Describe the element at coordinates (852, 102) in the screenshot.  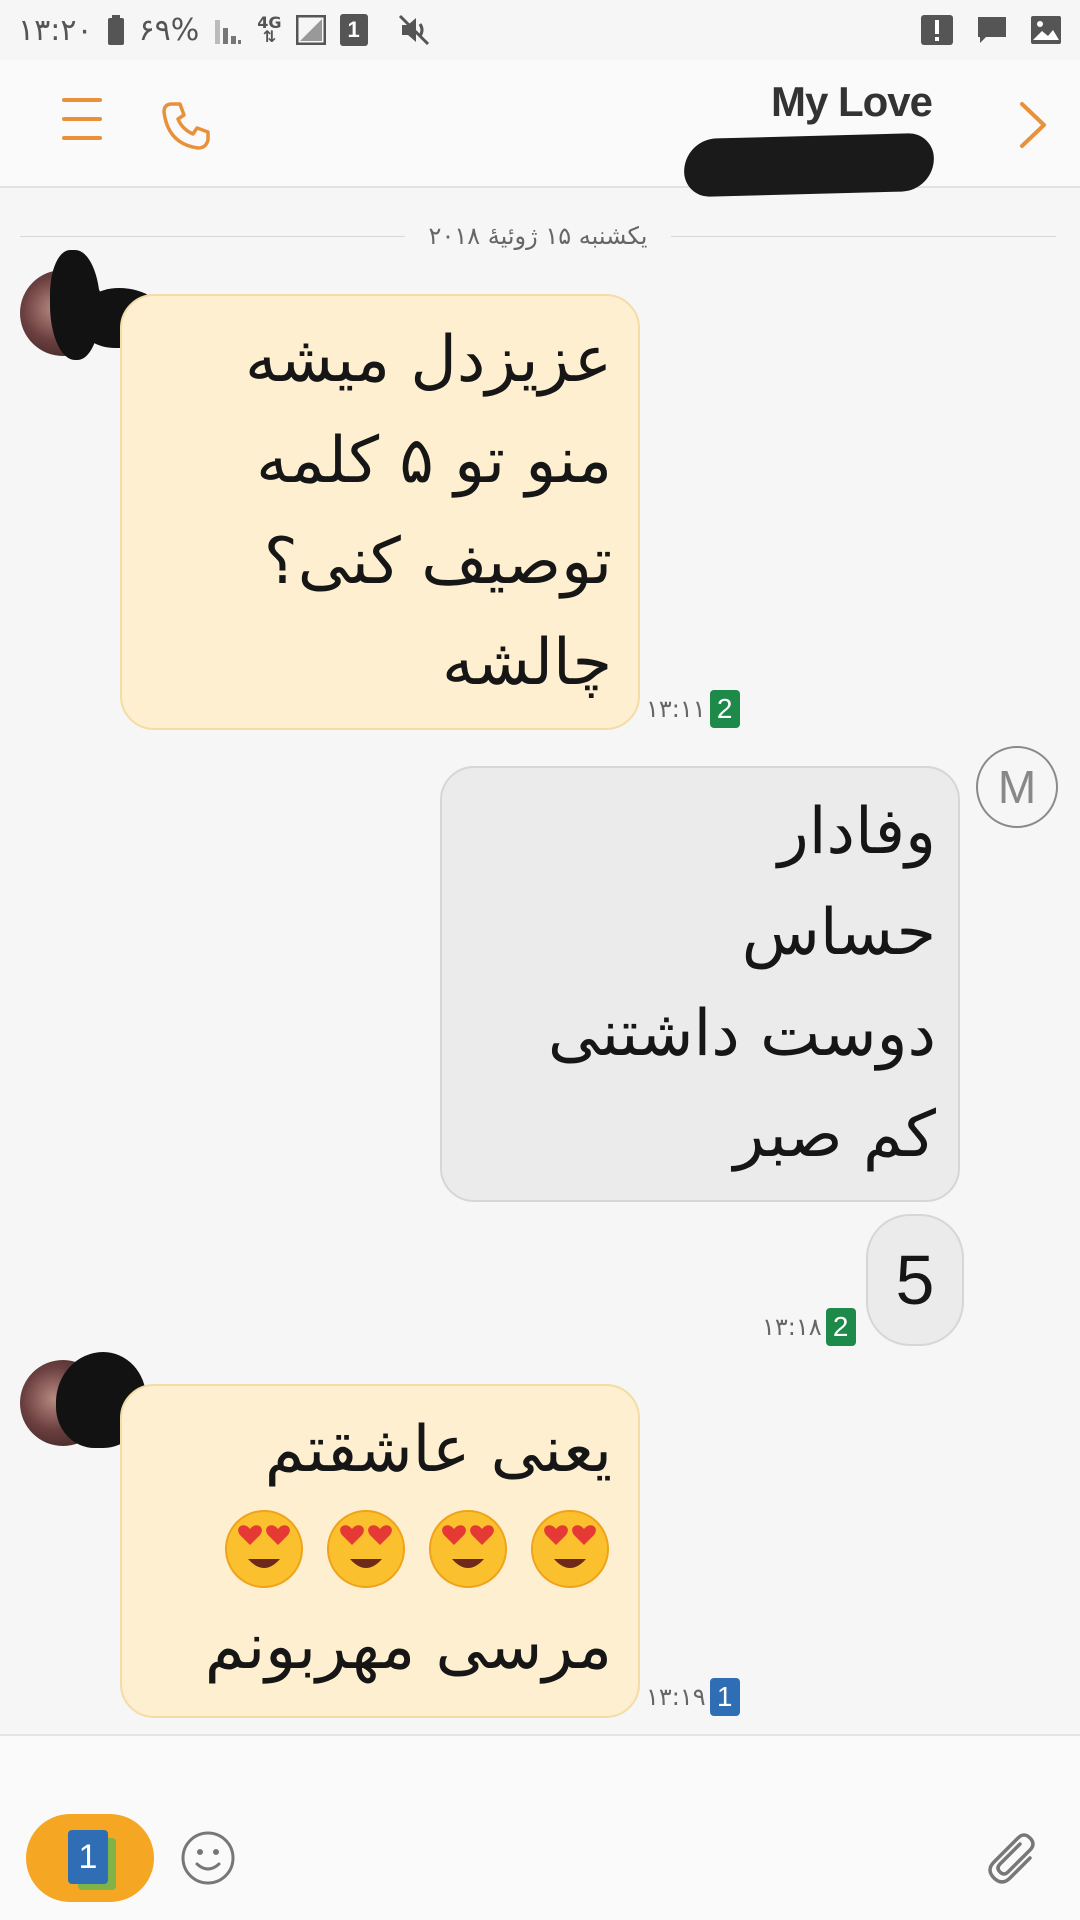
I see `contact-name: My Love` at that location.